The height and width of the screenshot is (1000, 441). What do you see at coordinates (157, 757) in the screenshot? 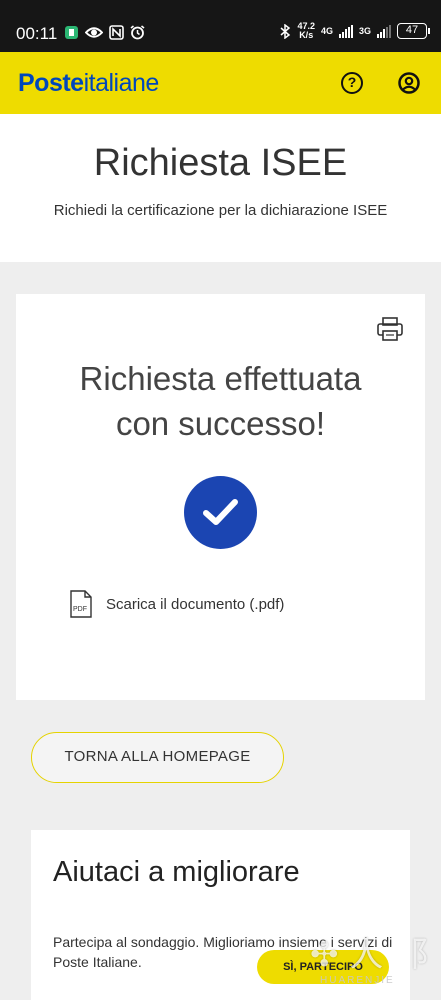
I see `back-to-homepage-button: TORNA ALLA HOMEPAGE` at bounding box center [157, 757].